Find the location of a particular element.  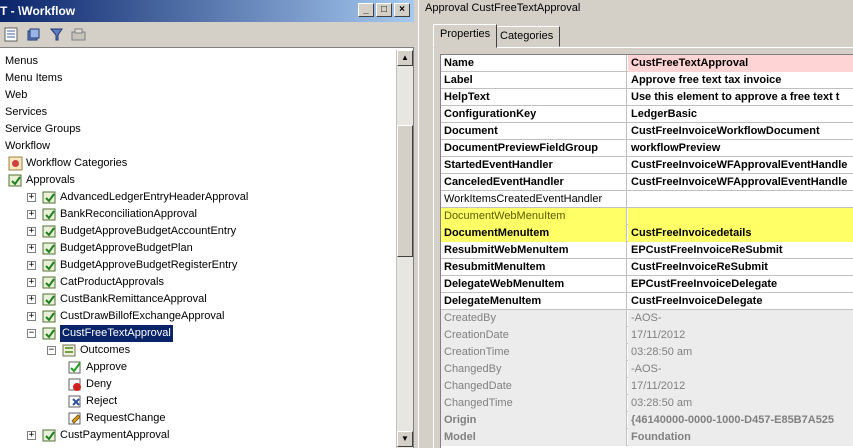

property-row: WorkItemsCreatedEventHandler is located at coordinates (647, 199).